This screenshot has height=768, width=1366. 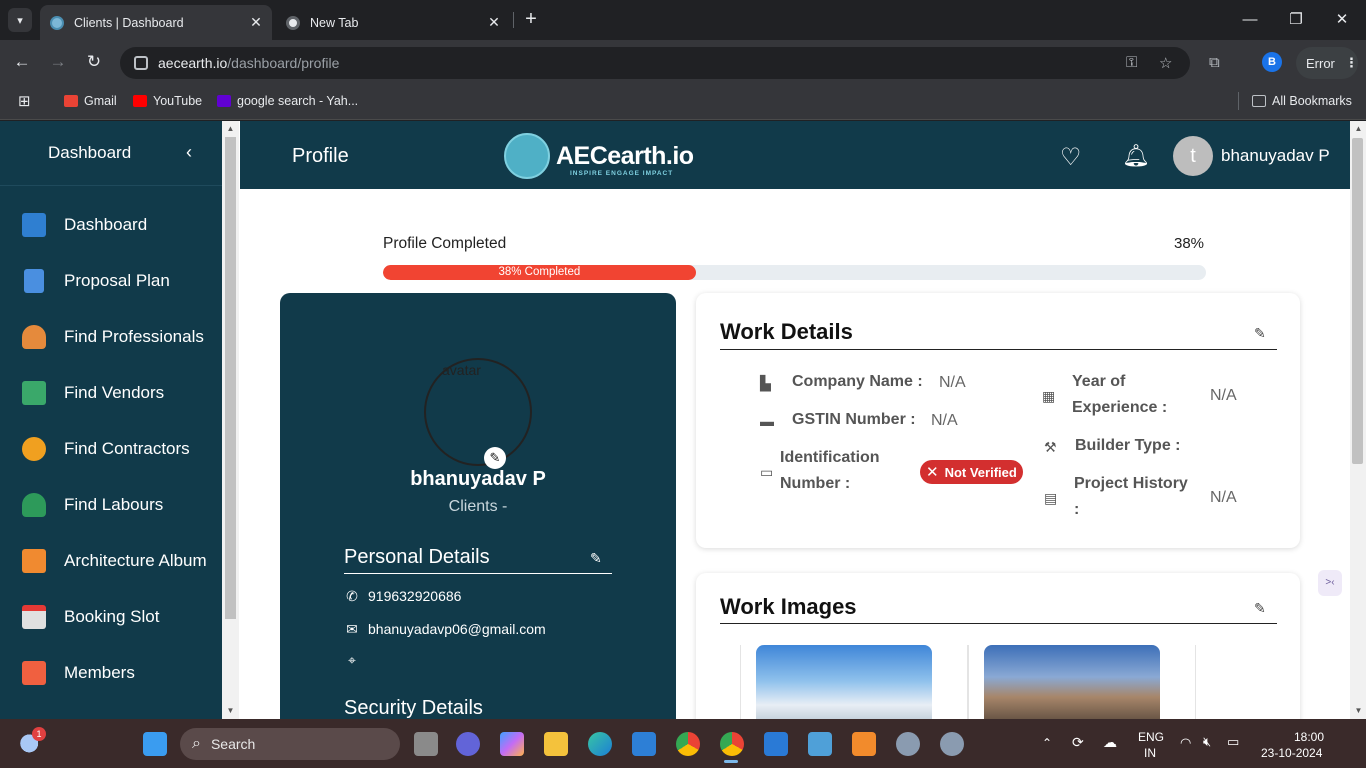 What do you see at coordinates (1050, 447) in the screenshot?
I see `builder-tools-icon: ⚒` at bounding box center [1050, 447].